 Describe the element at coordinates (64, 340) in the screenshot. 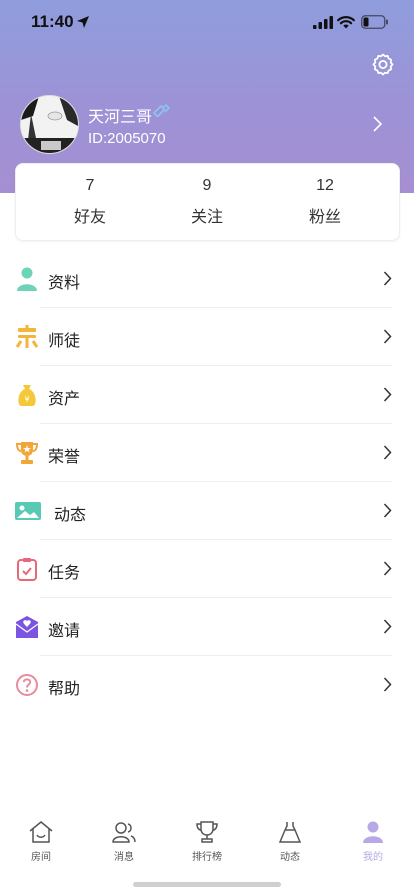

I see `menu-label-mentor: 师徒` at that location.